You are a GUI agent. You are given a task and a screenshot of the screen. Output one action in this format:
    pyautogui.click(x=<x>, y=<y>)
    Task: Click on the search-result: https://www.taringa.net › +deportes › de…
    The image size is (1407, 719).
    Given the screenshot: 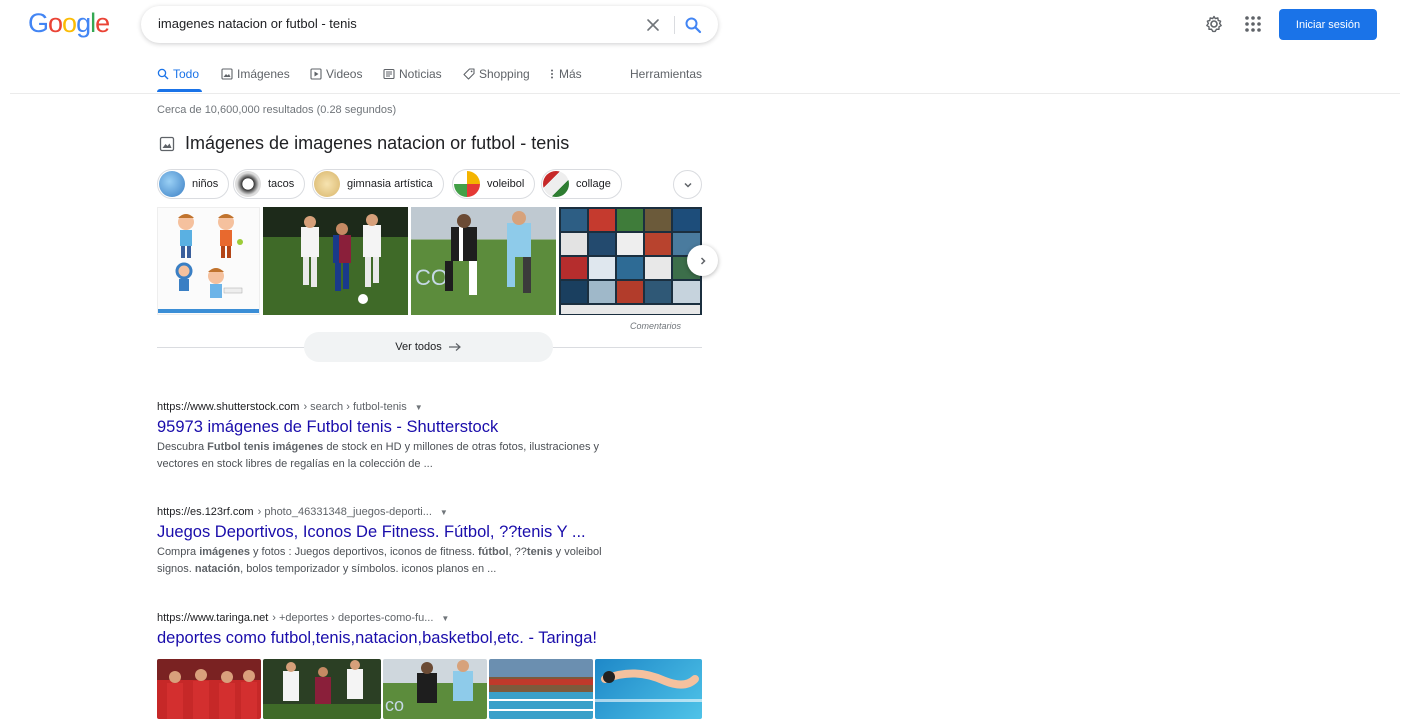 What is the action you would take?
    pyautogui.click(x=397, y=630)
    